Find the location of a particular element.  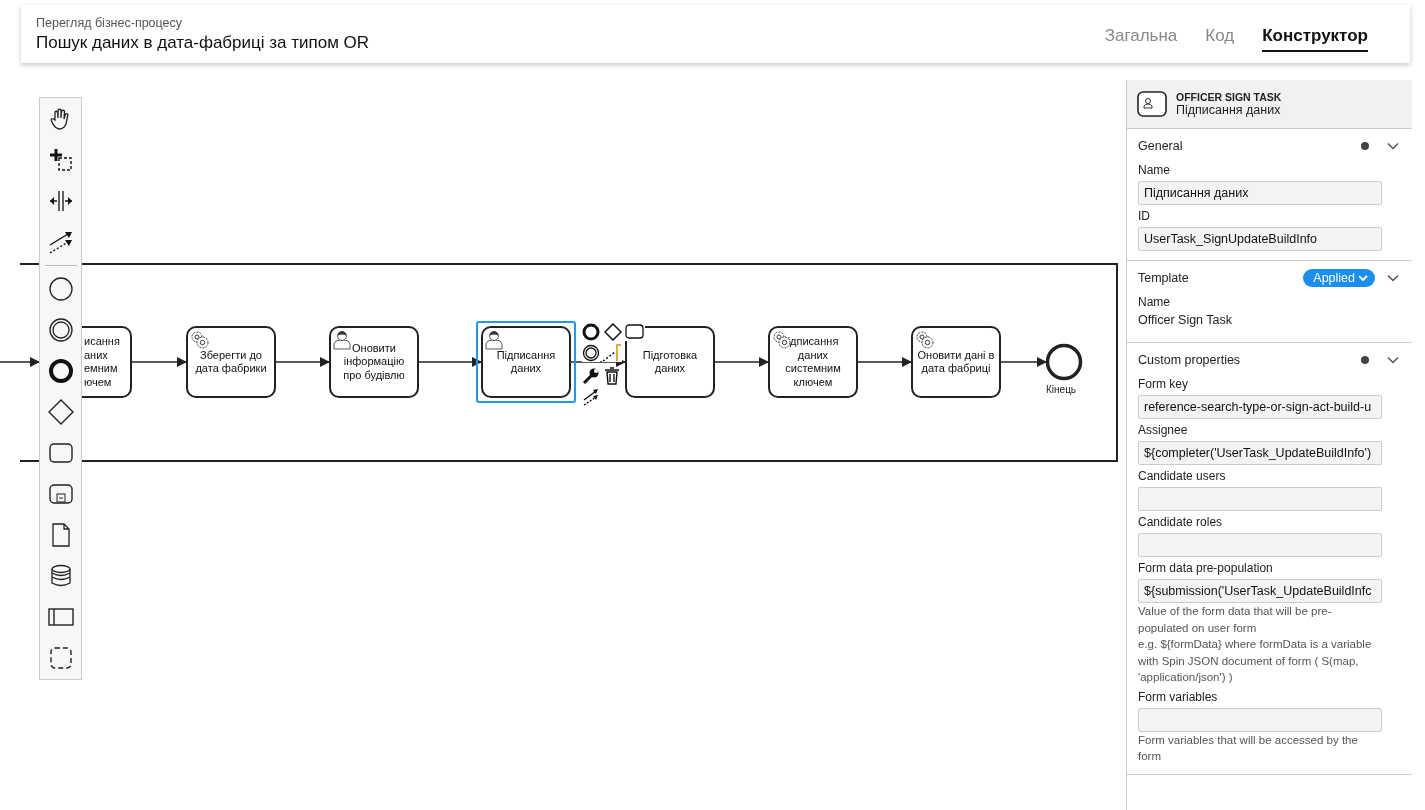

event-label: Кінець is located at coordinates (1061, 389).